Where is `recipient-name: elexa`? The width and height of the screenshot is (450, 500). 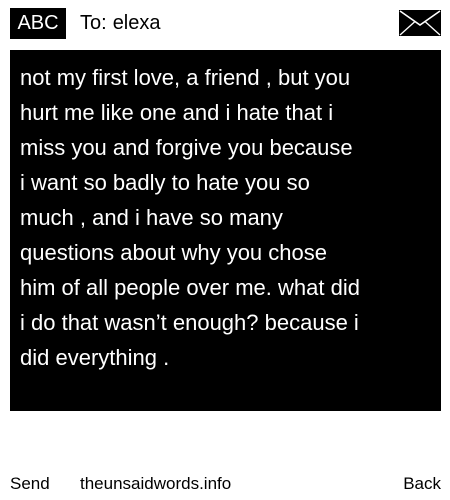 recipient-name: elexa is located at coordinates (136, 23).